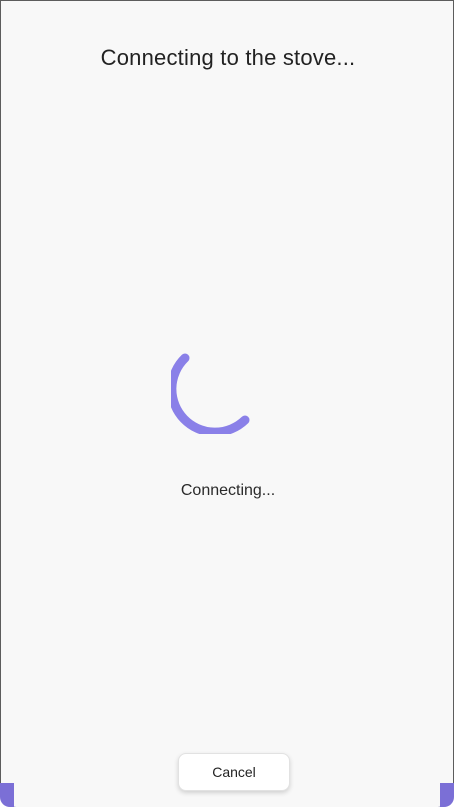 The image size is (454, 807). I want to click on loading-spinner-icon, so click(210, 393).